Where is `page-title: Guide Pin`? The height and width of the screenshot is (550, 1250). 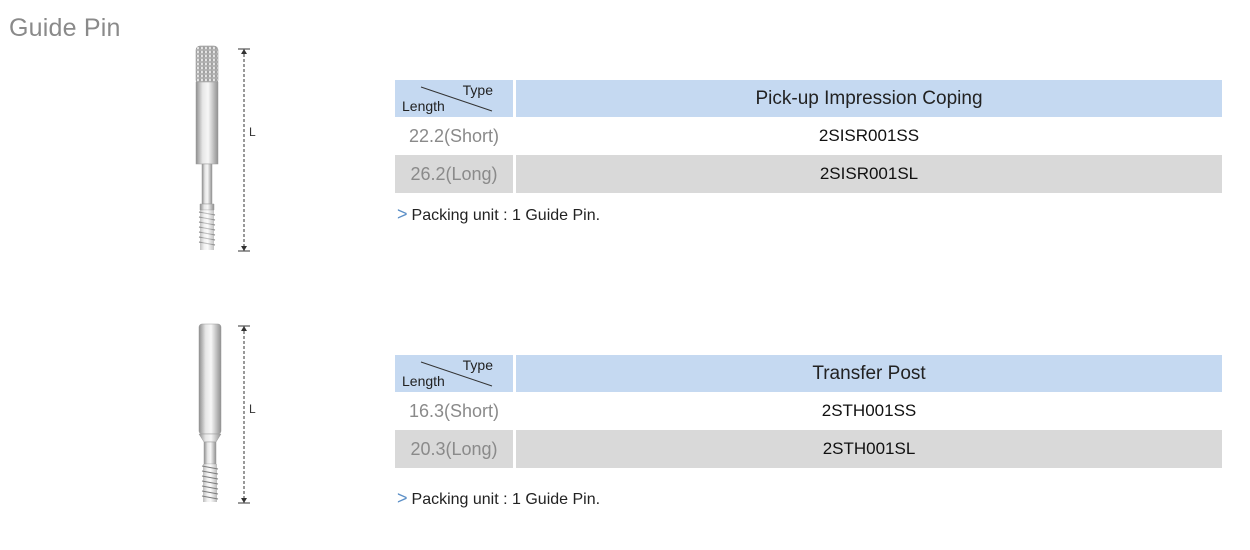
page-title: Guide Pin is located at coordinates (65, 28).